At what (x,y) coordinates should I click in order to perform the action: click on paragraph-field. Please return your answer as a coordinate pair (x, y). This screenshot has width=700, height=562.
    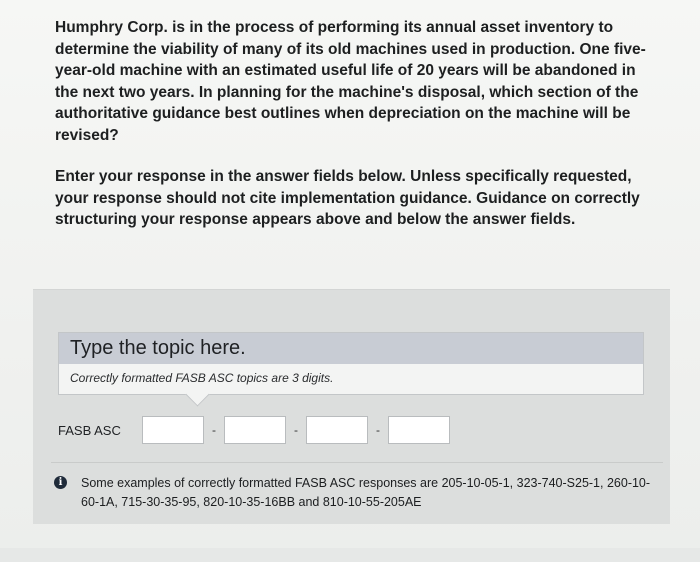
    Looking at the image, I should click on (419, 430).